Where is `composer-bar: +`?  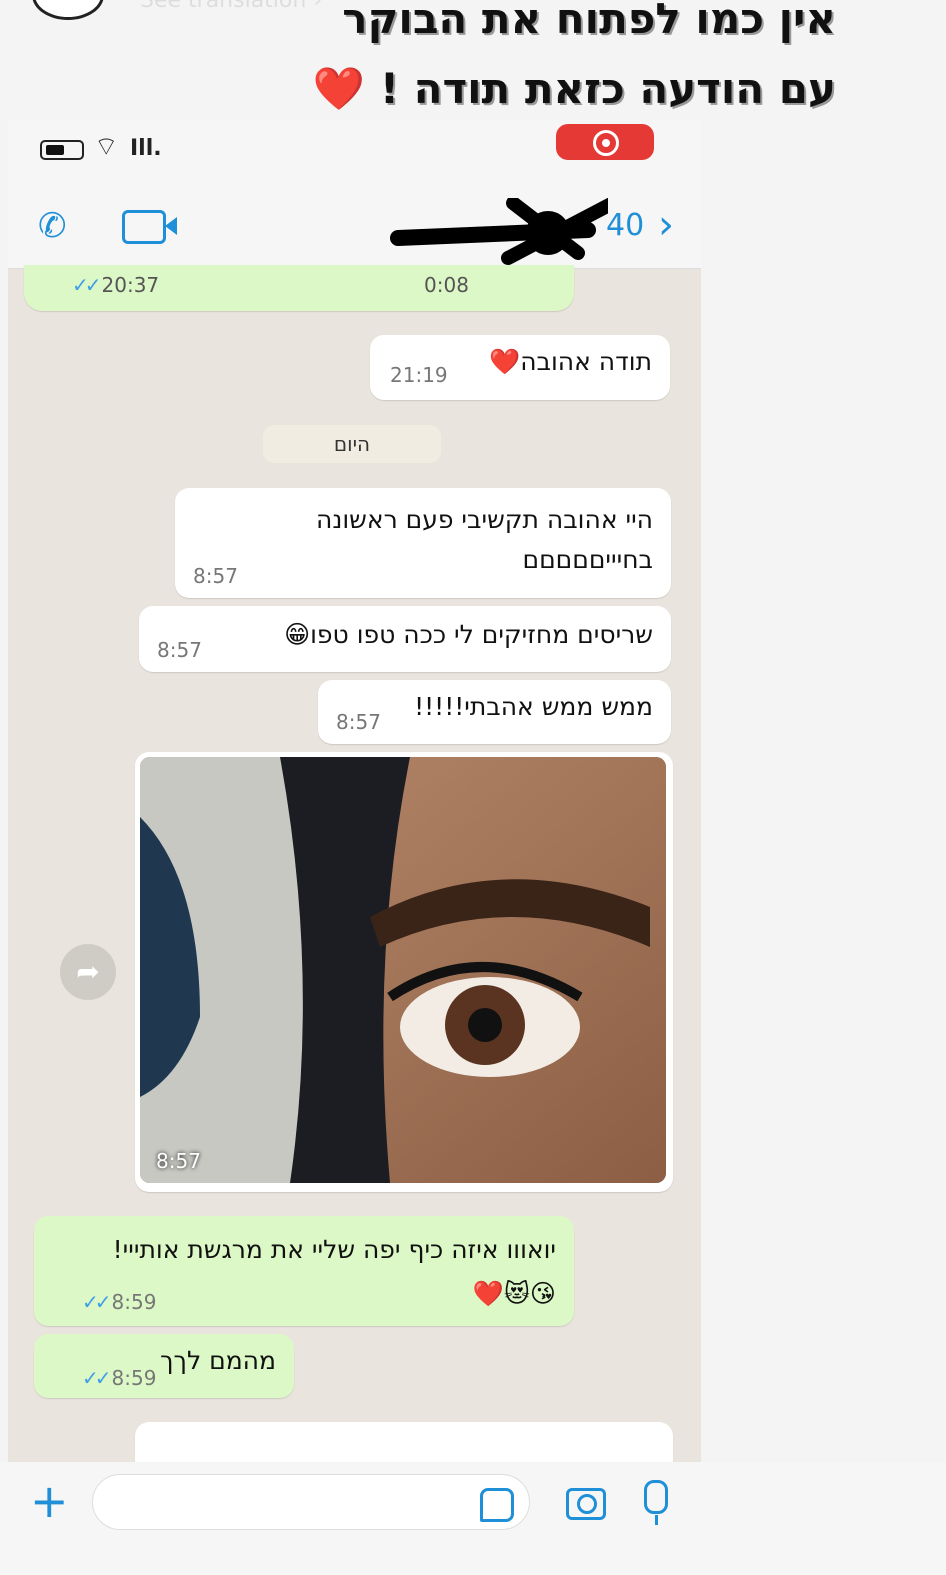 composer-bar: + is located at coordinates (473, 1518).